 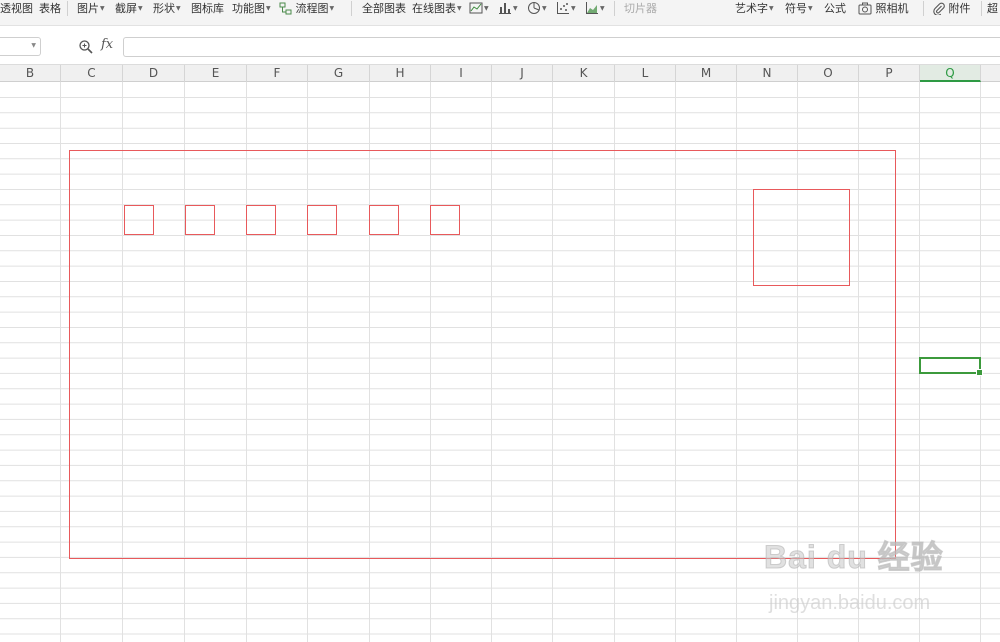 I want to click on pivot-chart-button: 透视图, so click(x=16, y=9).